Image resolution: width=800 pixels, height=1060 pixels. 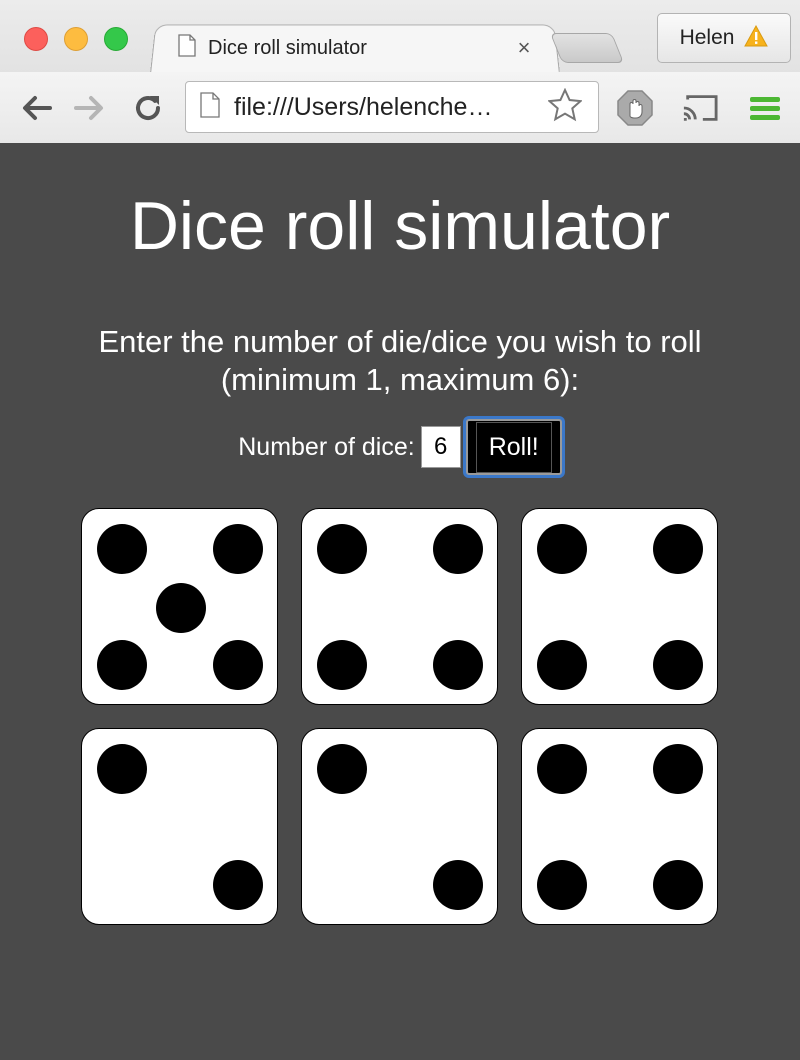 I want to click on profile-button: Helen, so click(x=724, y=38).